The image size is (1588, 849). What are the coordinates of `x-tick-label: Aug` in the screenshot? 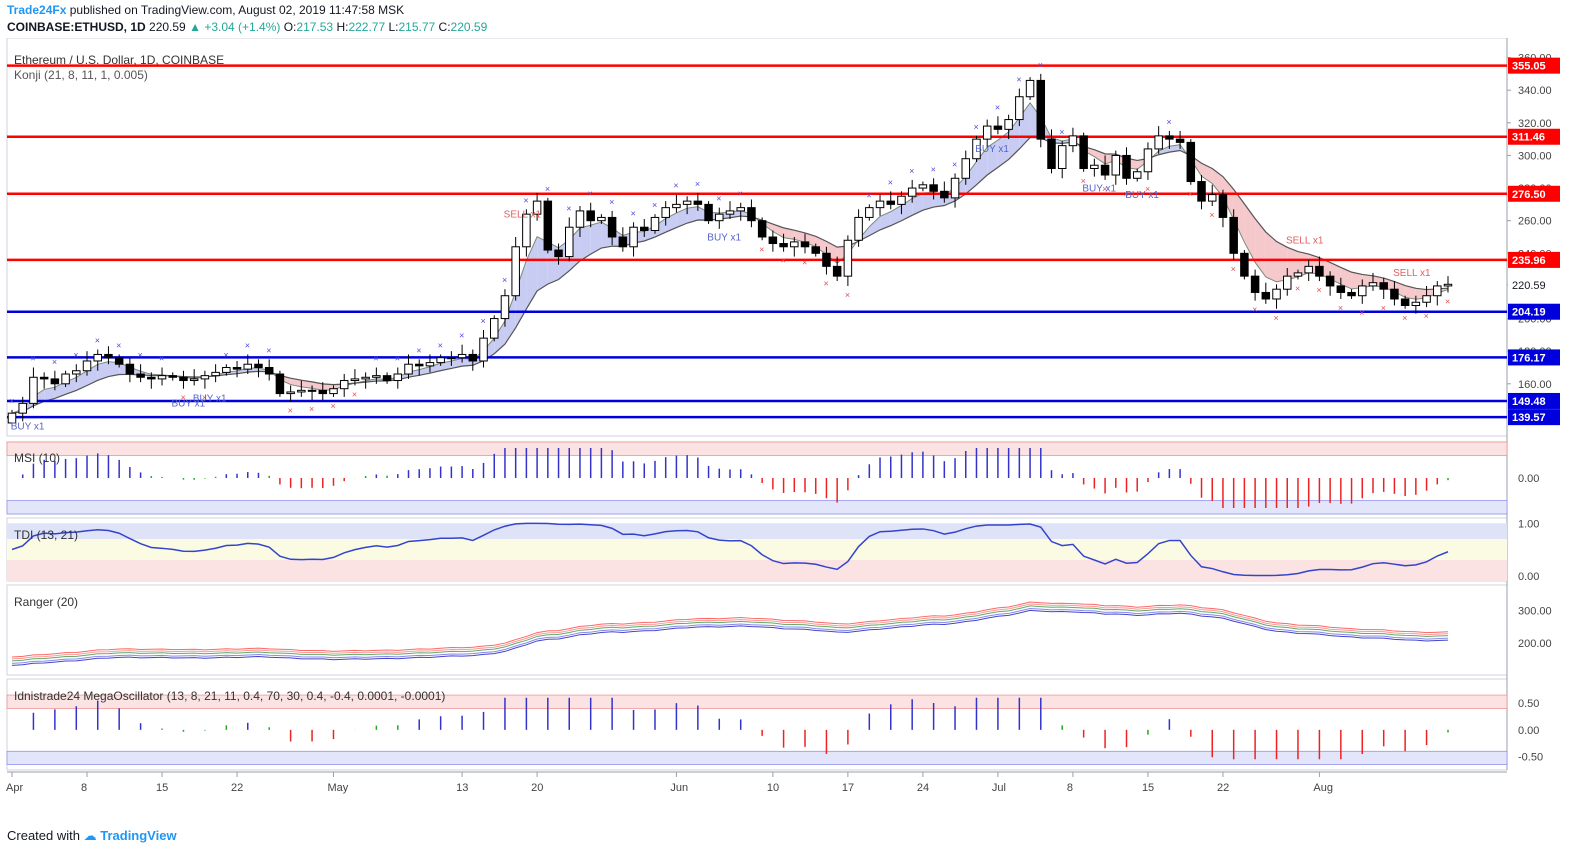 It's located at (1323, 788).